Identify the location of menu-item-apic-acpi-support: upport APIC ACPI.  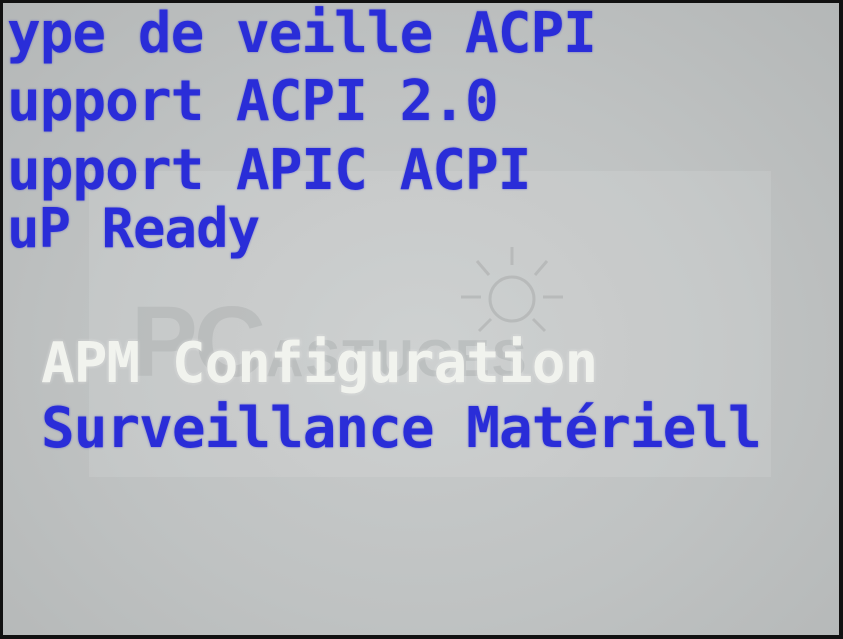
(269, 170).